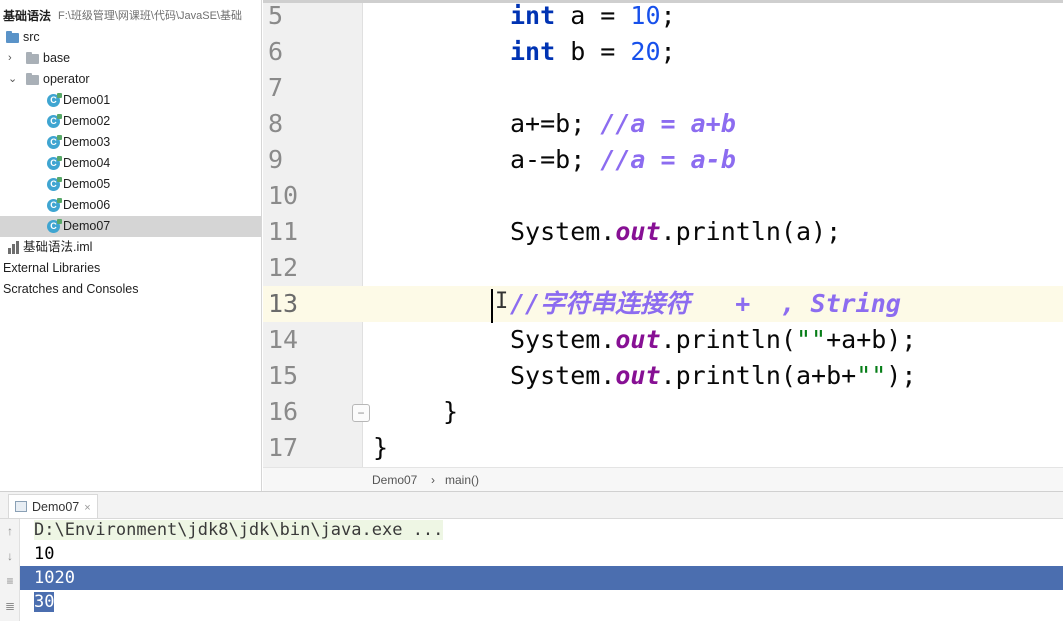  What do you see at coordinates (130, 184) in the screenshot?
I see `tree-item-demo05: C Demo05` at bounding box center [130, 184].